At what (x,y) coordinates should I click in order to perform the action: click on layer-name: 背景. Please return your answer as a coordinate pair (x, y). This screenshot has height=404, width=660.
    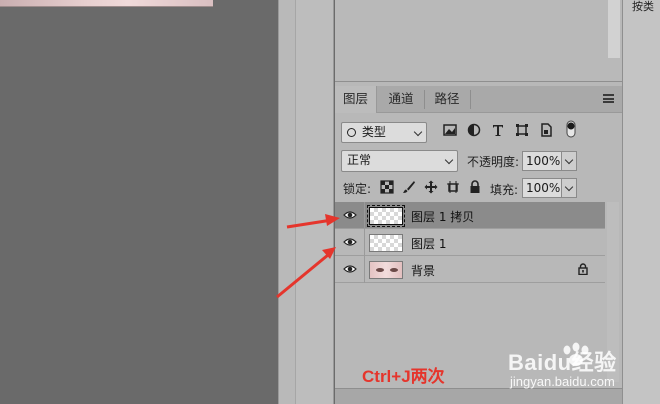
    Looking at the image, I should click on (423, 270).